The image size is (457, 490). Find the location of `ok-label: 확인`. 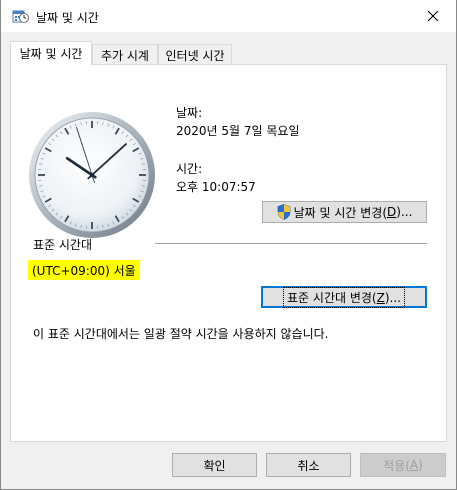

ok-label: 확인 is located at coordinates (214, 465).